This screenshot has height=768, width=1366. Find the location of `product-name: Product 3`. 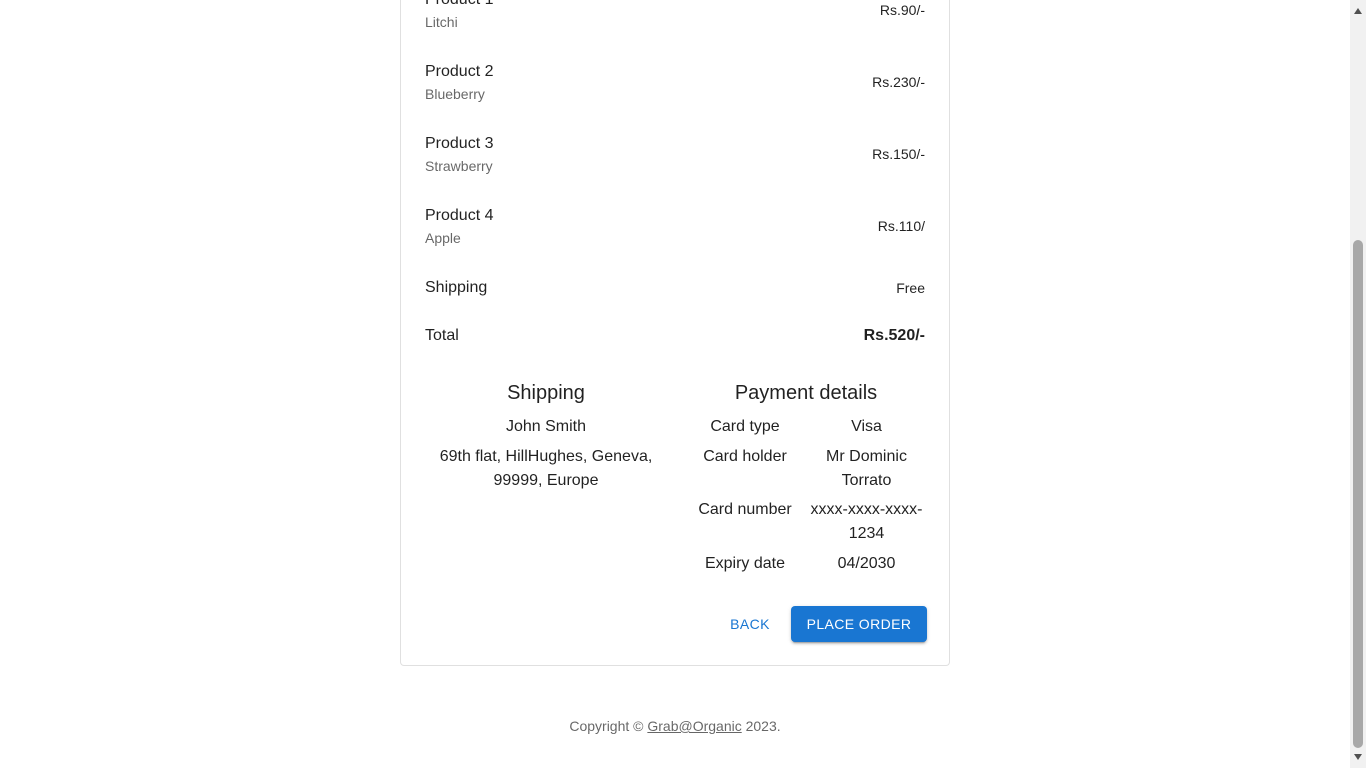

product-name: Product 3 is located at coordinates (459, 143).